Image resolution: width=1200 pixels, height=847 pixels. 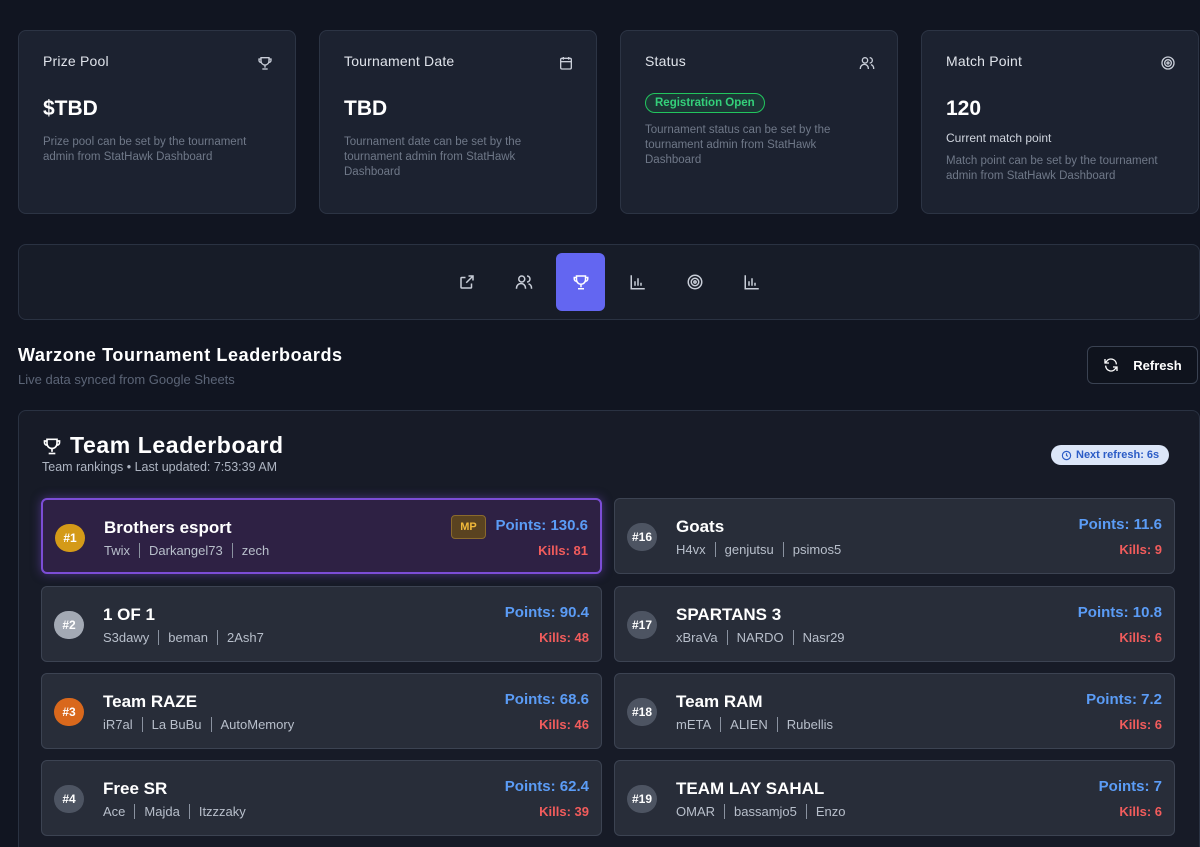 What do you see at coordinates (150, 701) in the screenshot?
I see `team-name: Team RAZE` at bounding box center [150, 701].